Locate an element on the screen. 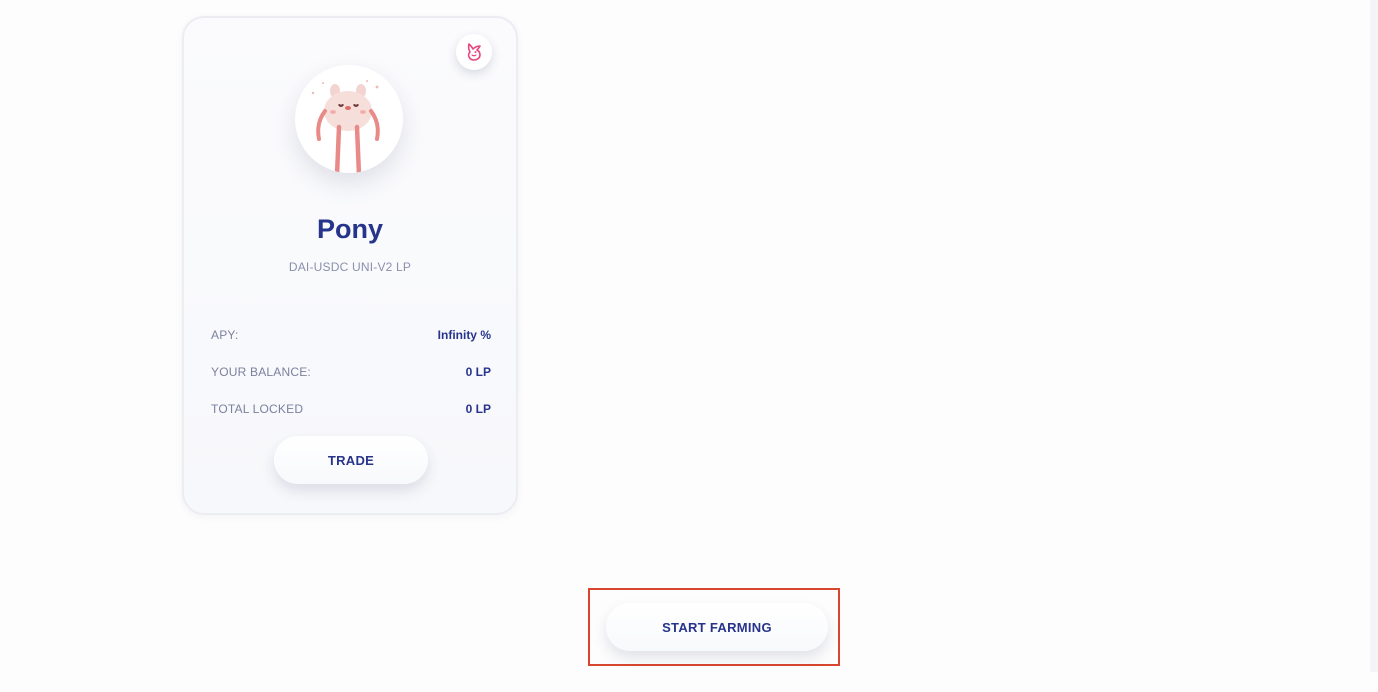  balance-value: 0 LP is located at coordinates (478, 372).